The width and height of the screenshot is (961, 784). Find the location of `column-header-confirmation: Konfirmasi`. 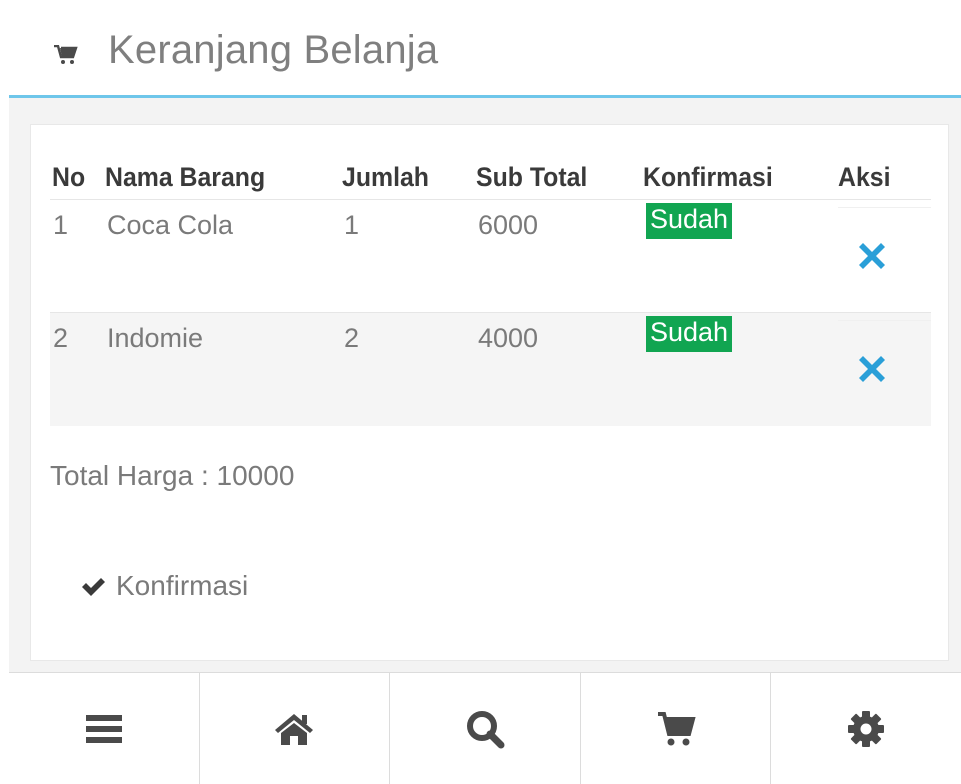

column-header-confirmation: Konfirmasi is located at coordinates (708, 177).